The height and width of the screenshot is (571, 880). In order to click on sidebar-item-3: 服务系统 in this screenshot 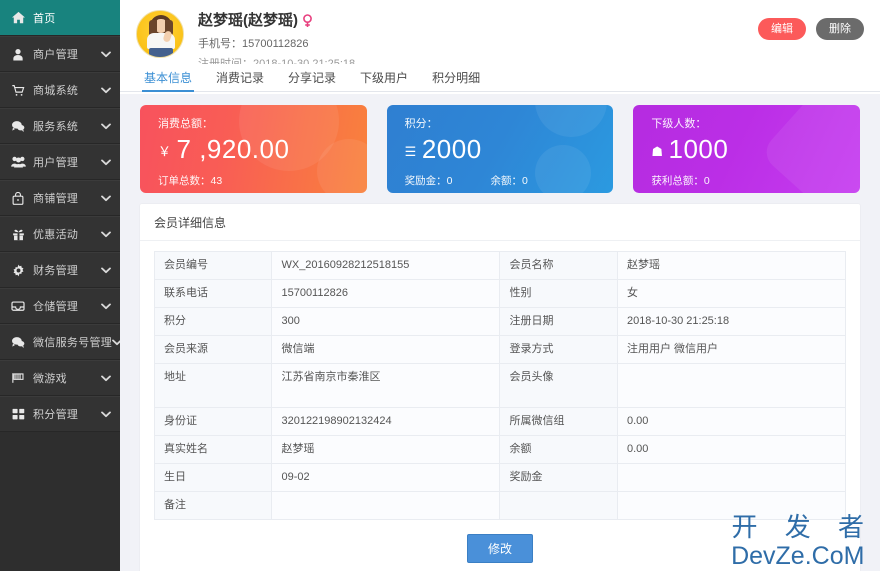, I will do `click(60, 126)`.